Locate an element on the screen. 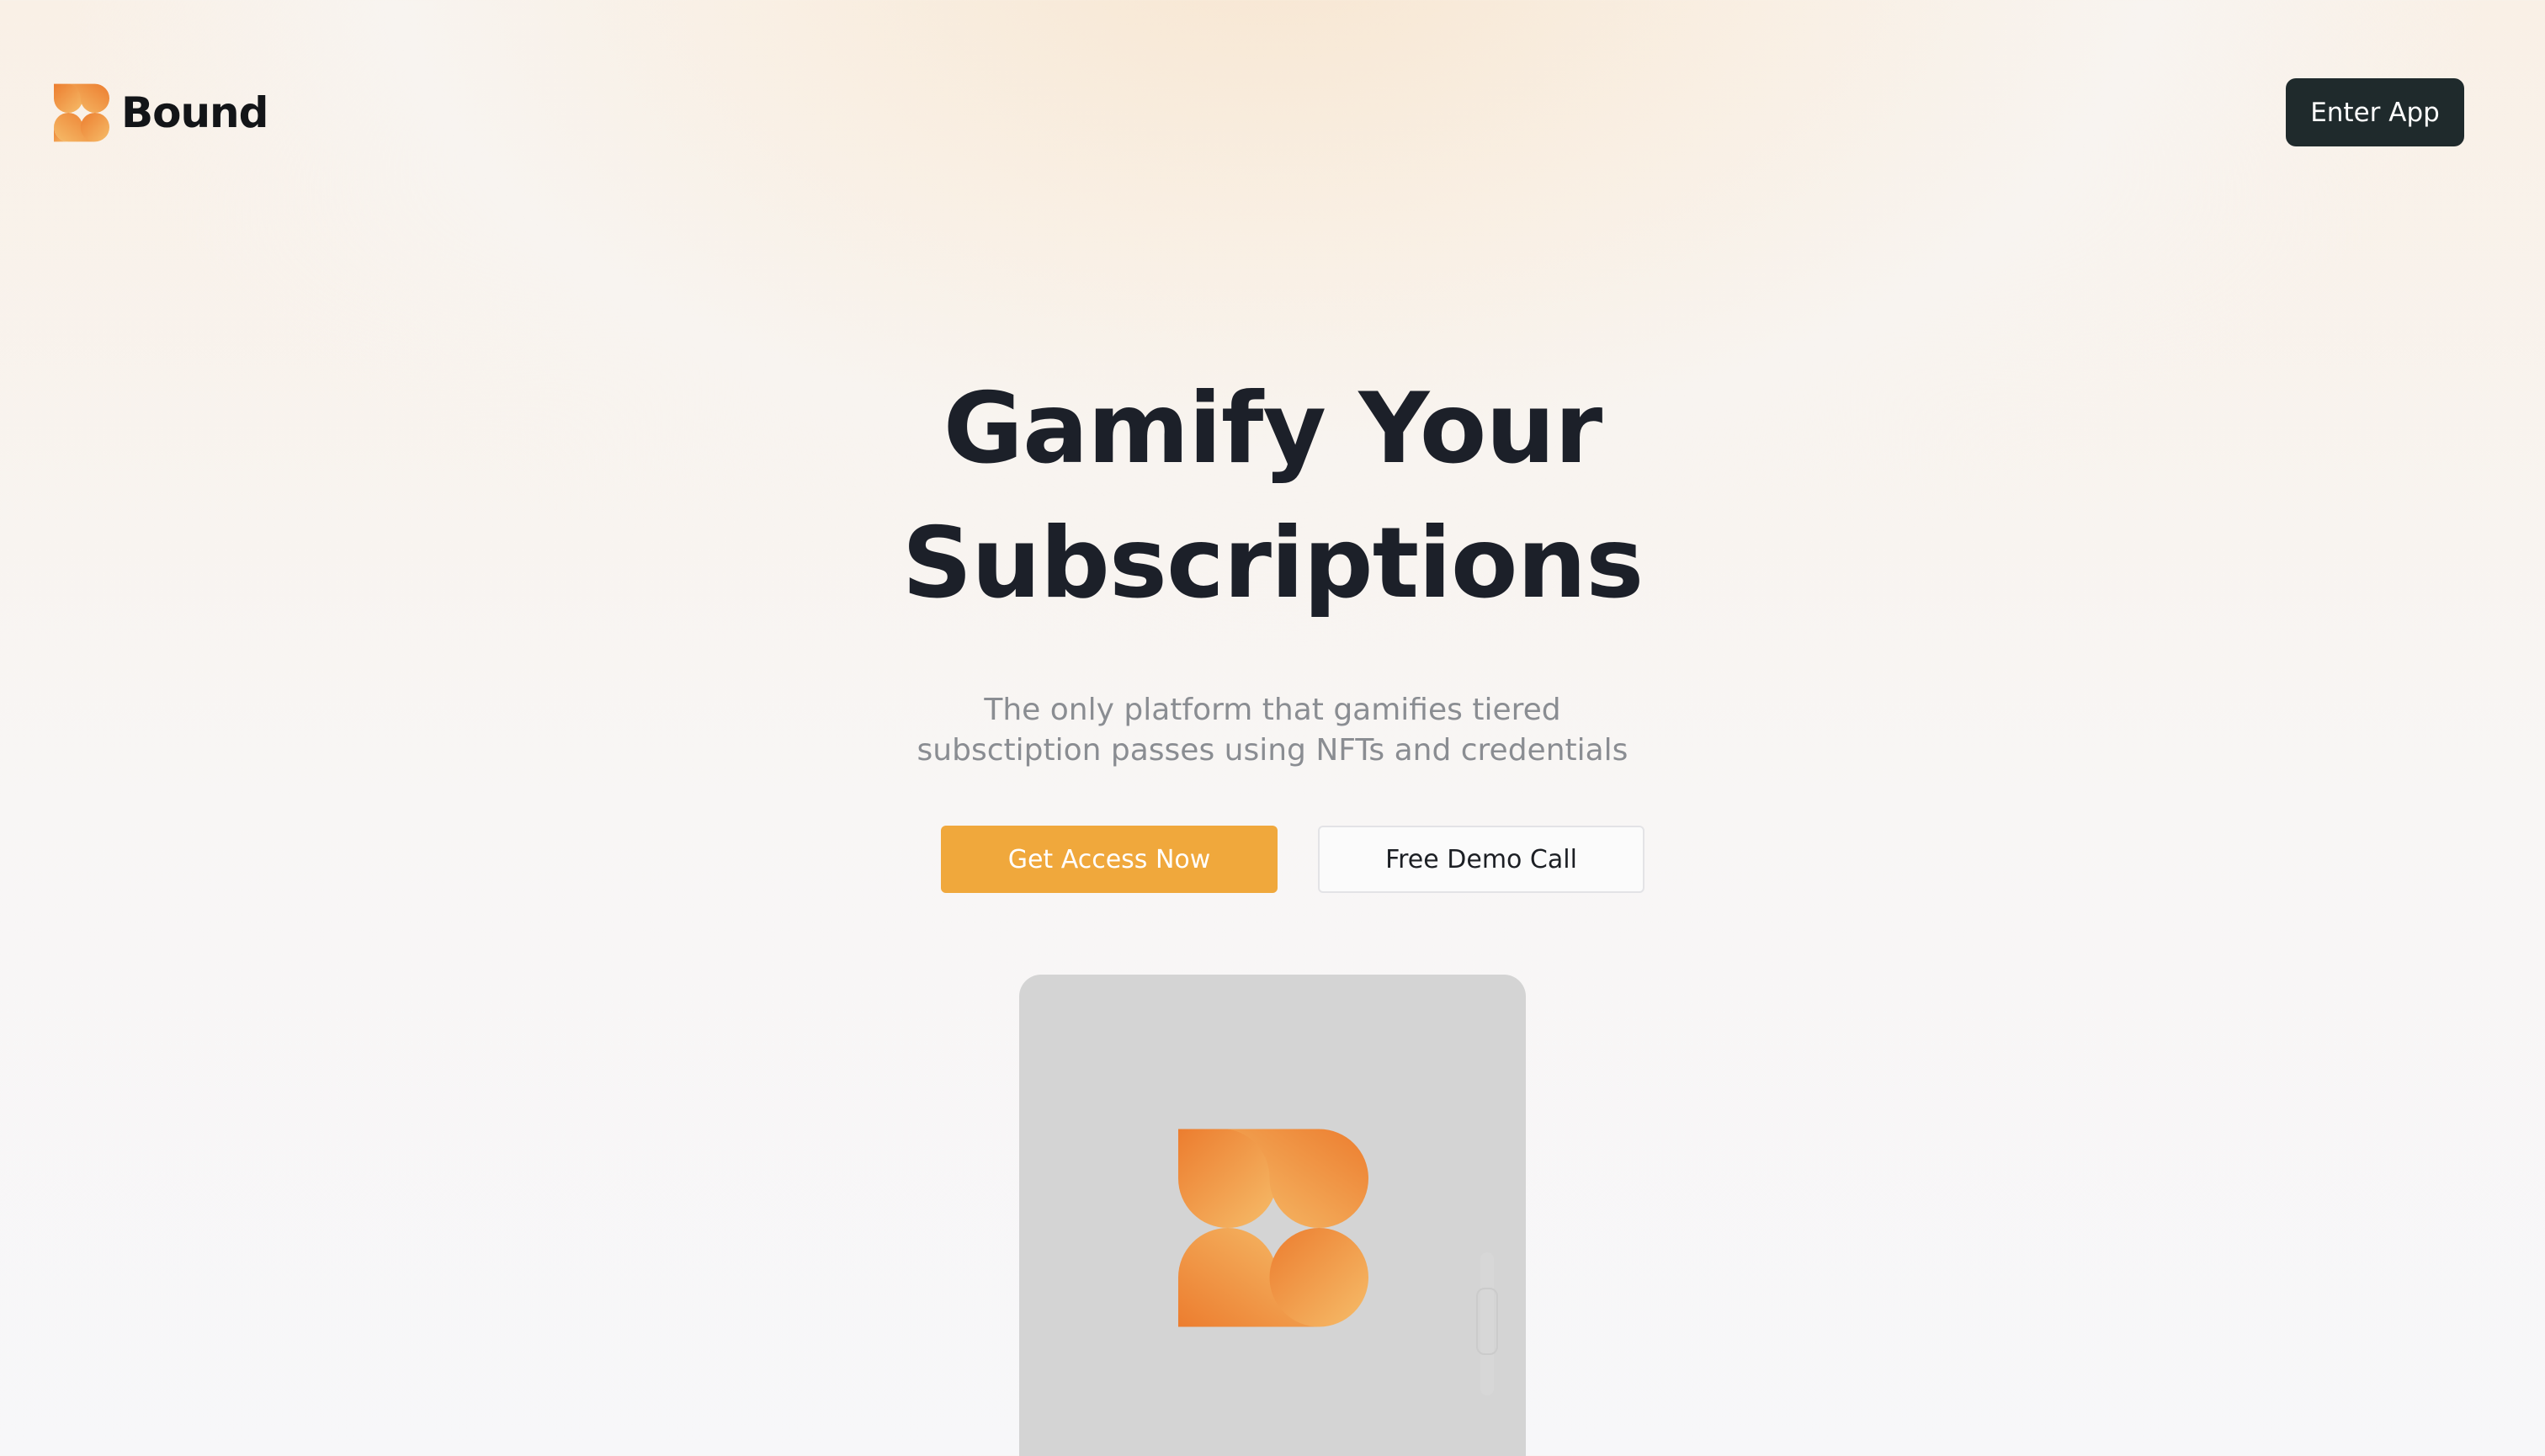  hero-title-line-2: Subscriptions is located at coordinates (1273, 564).